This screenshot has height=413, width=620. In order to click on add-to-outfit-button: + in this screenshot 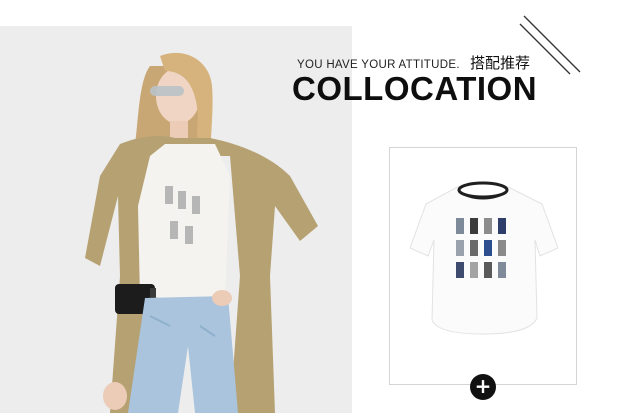, I will do `click(483, 387)`.